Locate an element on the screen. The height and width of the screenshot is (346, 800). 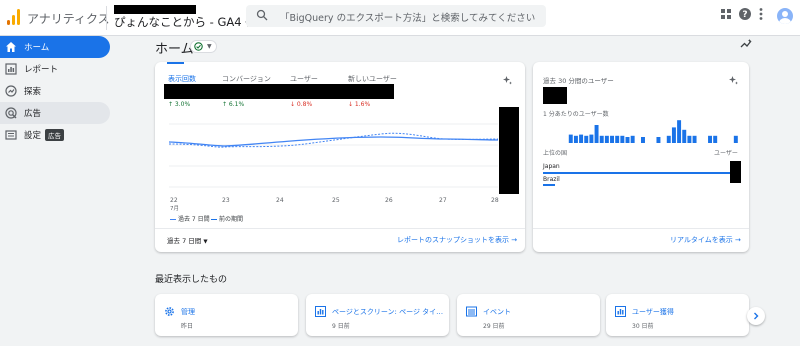
chart-yaxis-redacted is located at coordinates (509, 150).